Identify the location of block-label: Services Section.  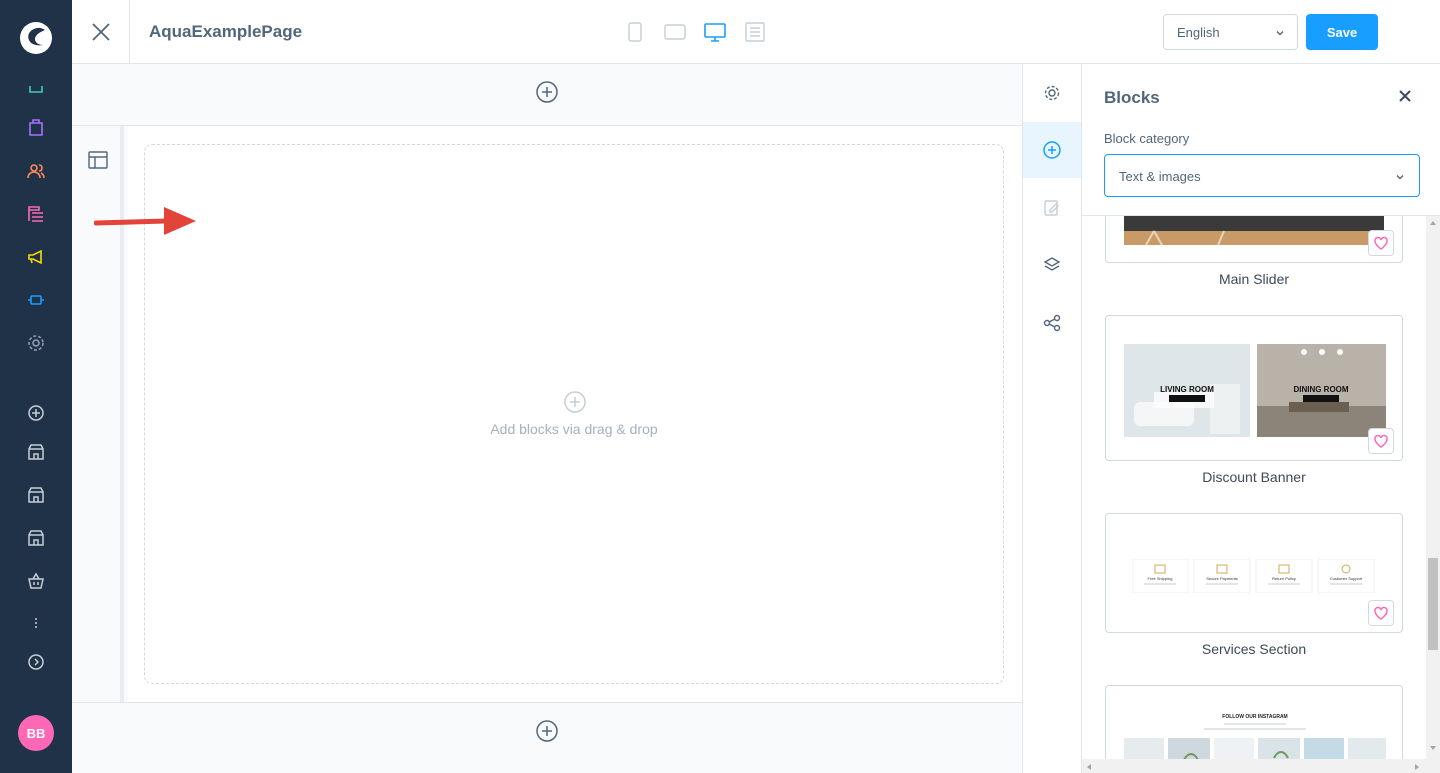
(1254, 649).